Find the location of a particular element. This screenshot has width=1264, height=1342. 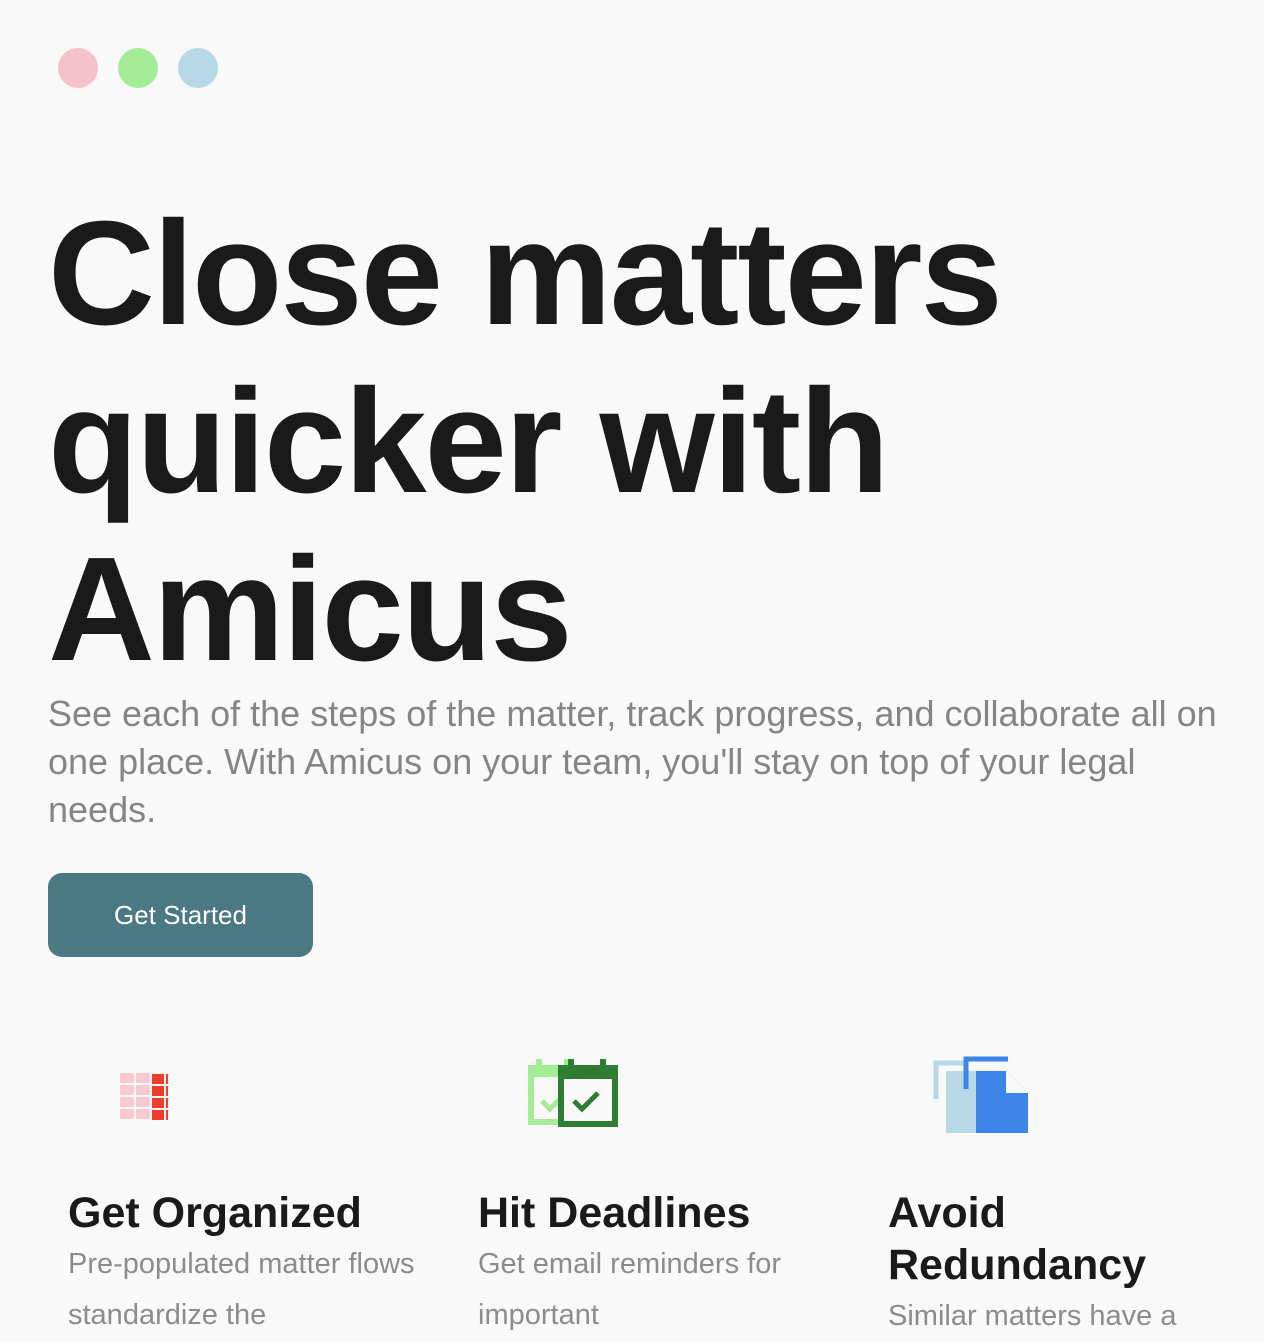

grid-list-icon is located at coordinates (248, 1095).